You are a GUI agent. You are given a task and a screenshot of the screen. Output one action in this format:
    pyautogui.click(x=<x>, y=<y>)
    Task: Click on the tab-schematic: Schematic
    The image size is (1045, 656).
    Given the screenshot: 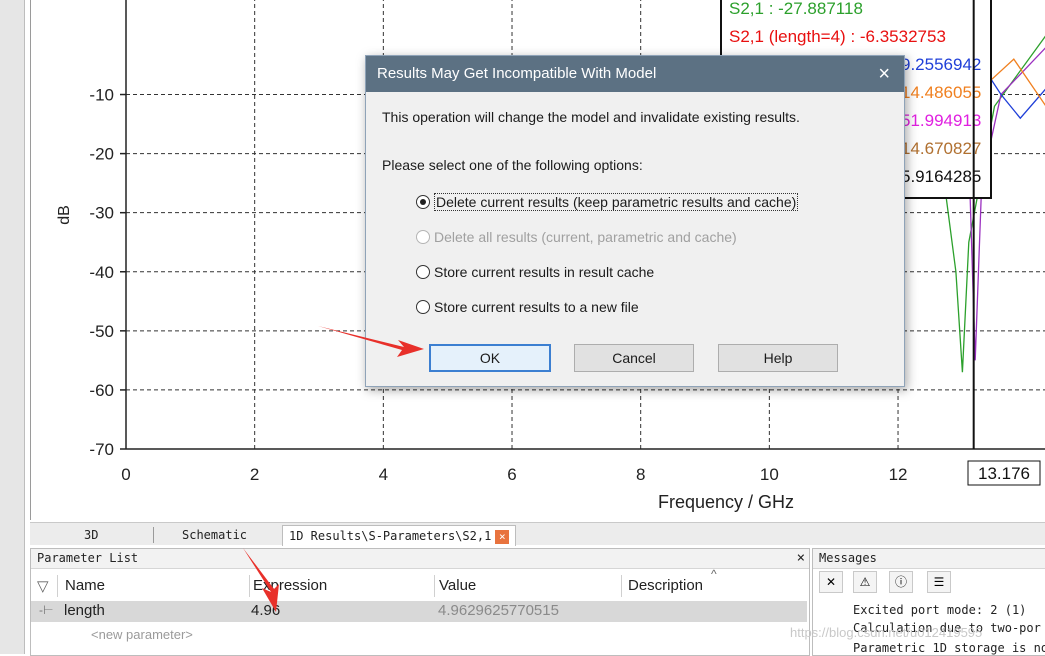 What is the action you would take?
    pyautogui.click(x=214, y=535)
    